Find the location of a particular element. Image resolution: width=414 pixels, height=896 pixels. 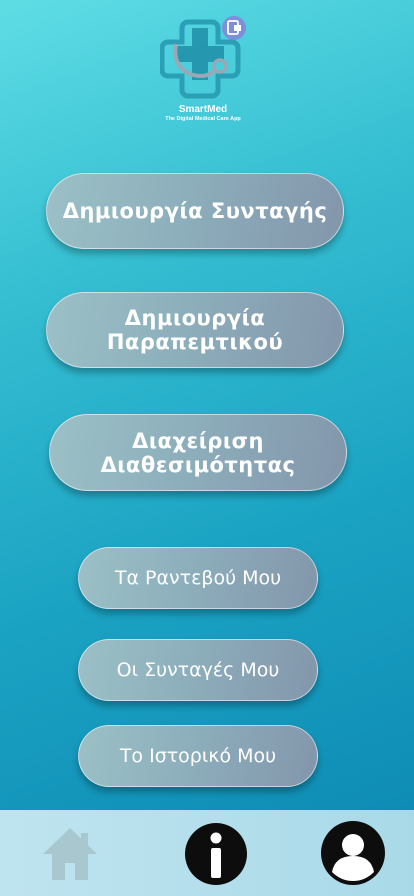

create-prescription-label: Δημιουργία Συνταγής is located at coordinates (195, 211).